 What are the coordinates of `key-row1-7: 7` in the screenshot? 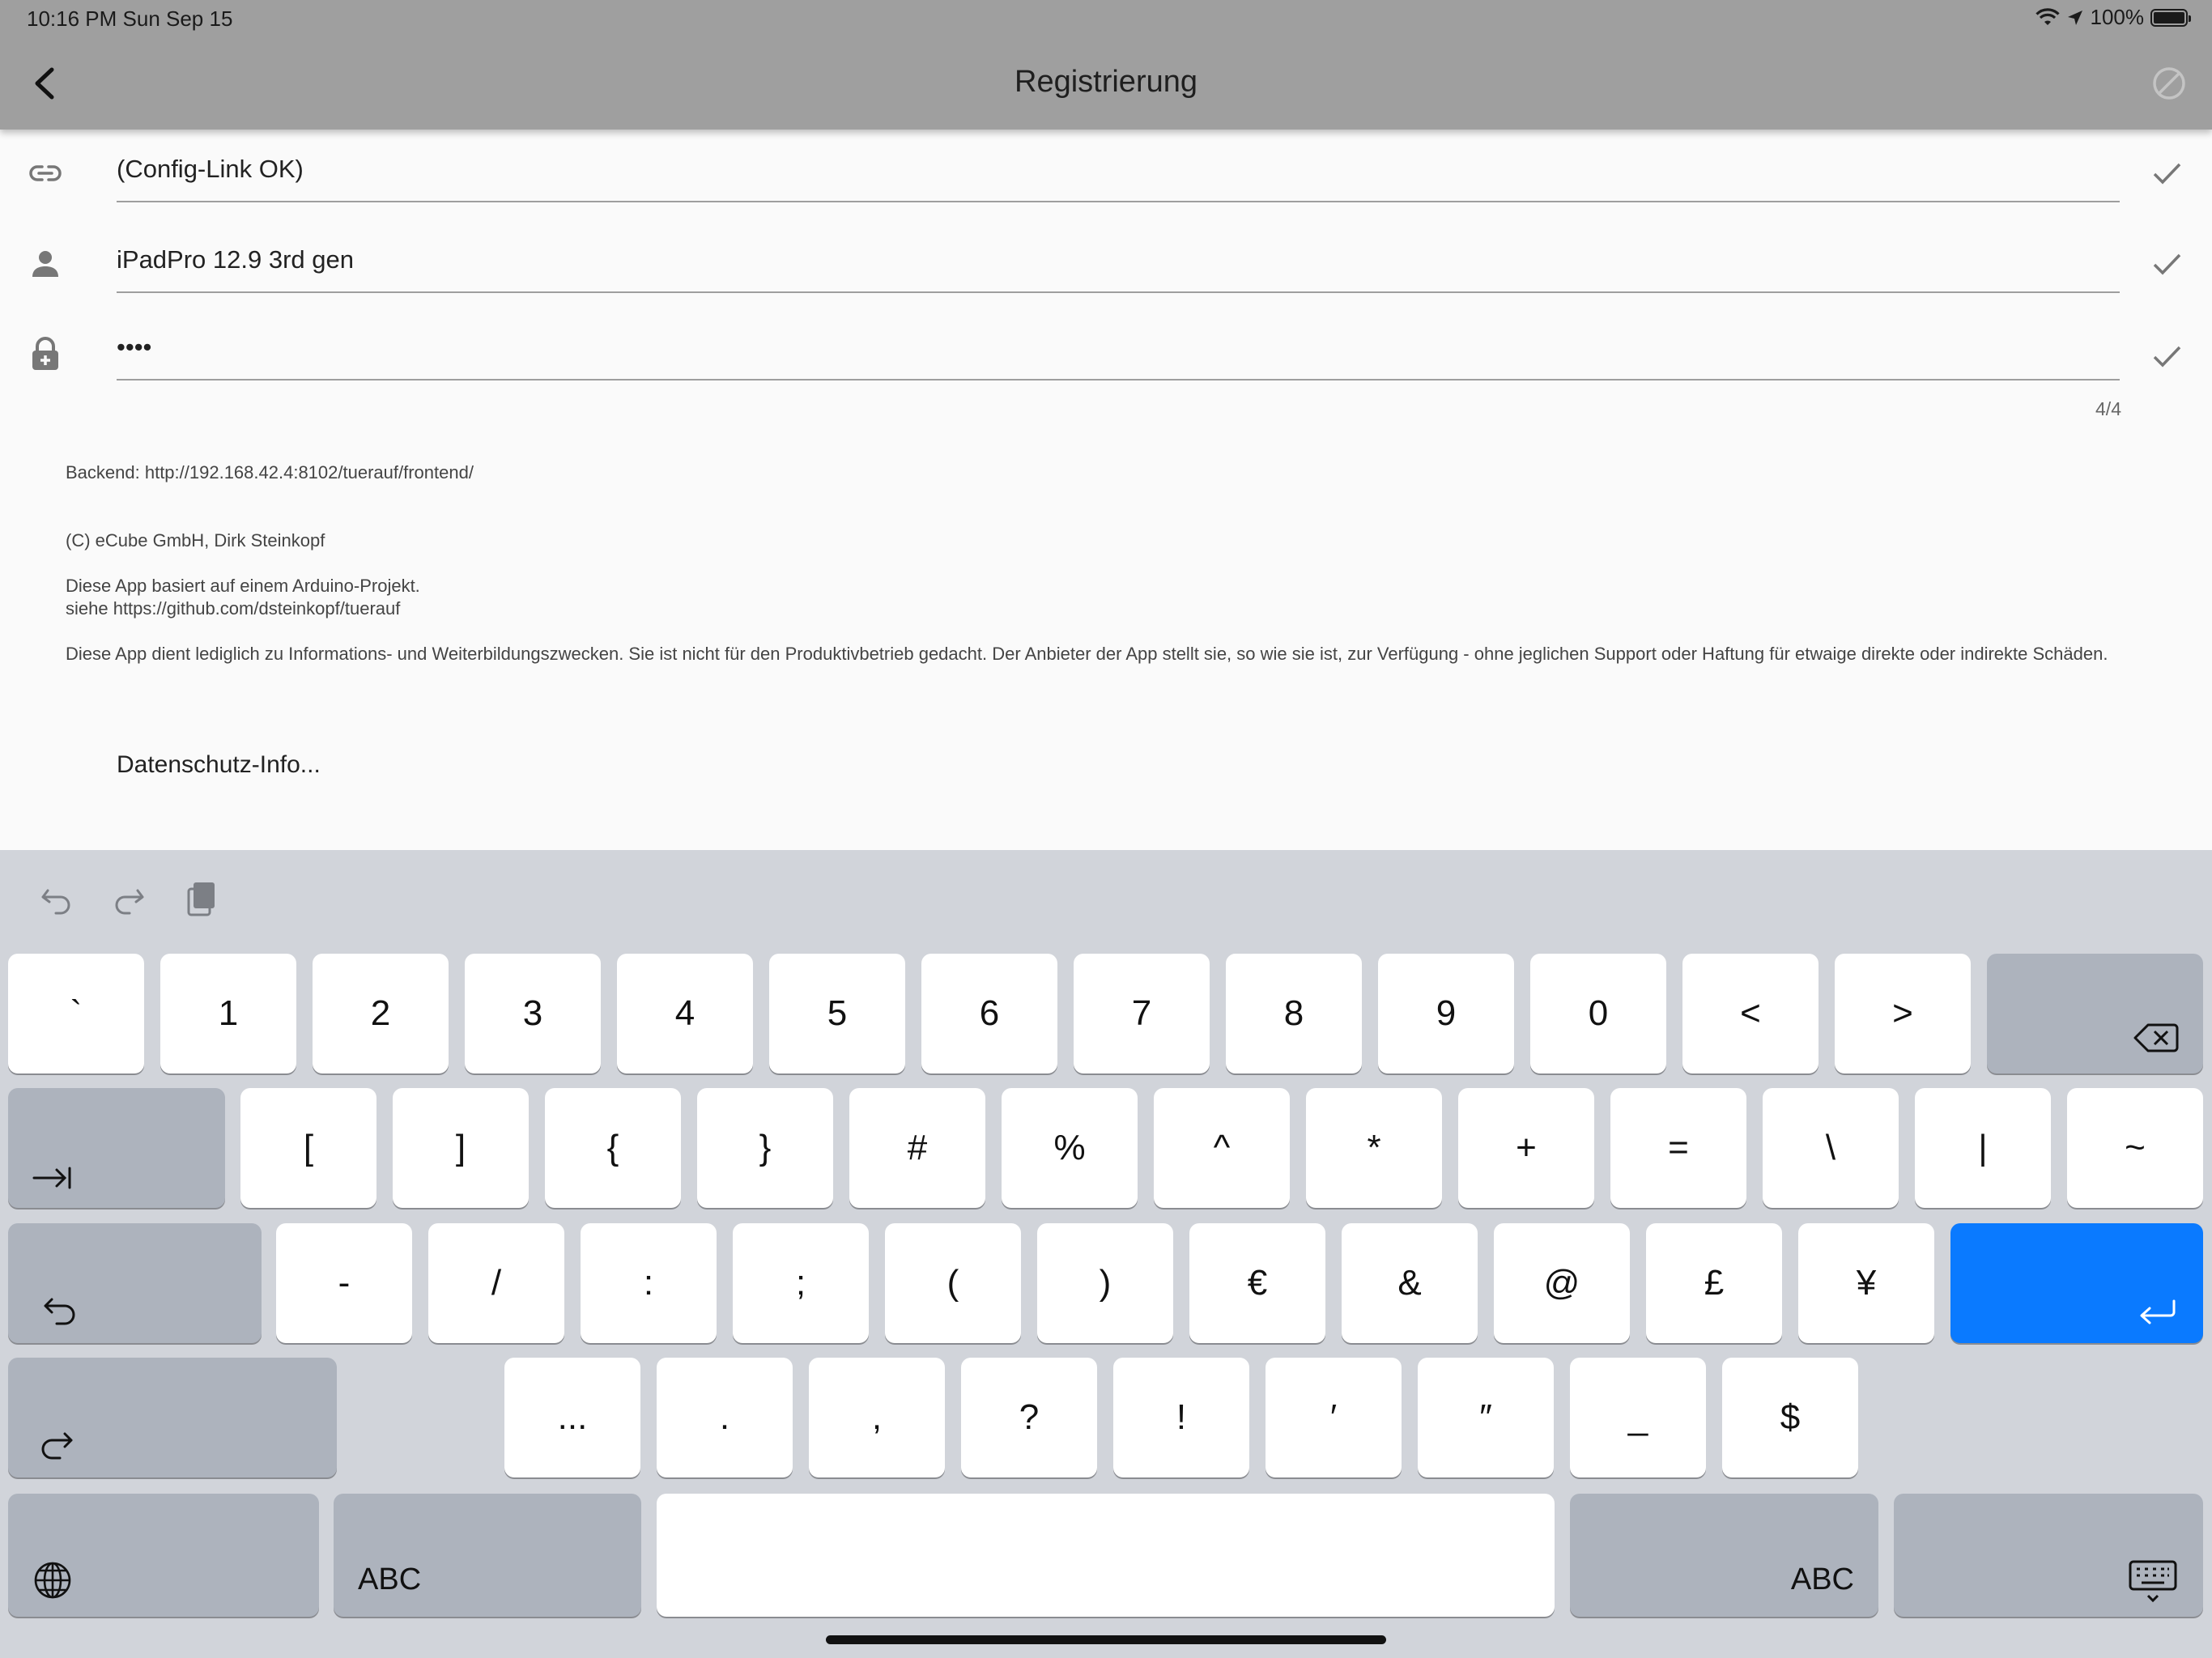 It's located at (1142, 1013).